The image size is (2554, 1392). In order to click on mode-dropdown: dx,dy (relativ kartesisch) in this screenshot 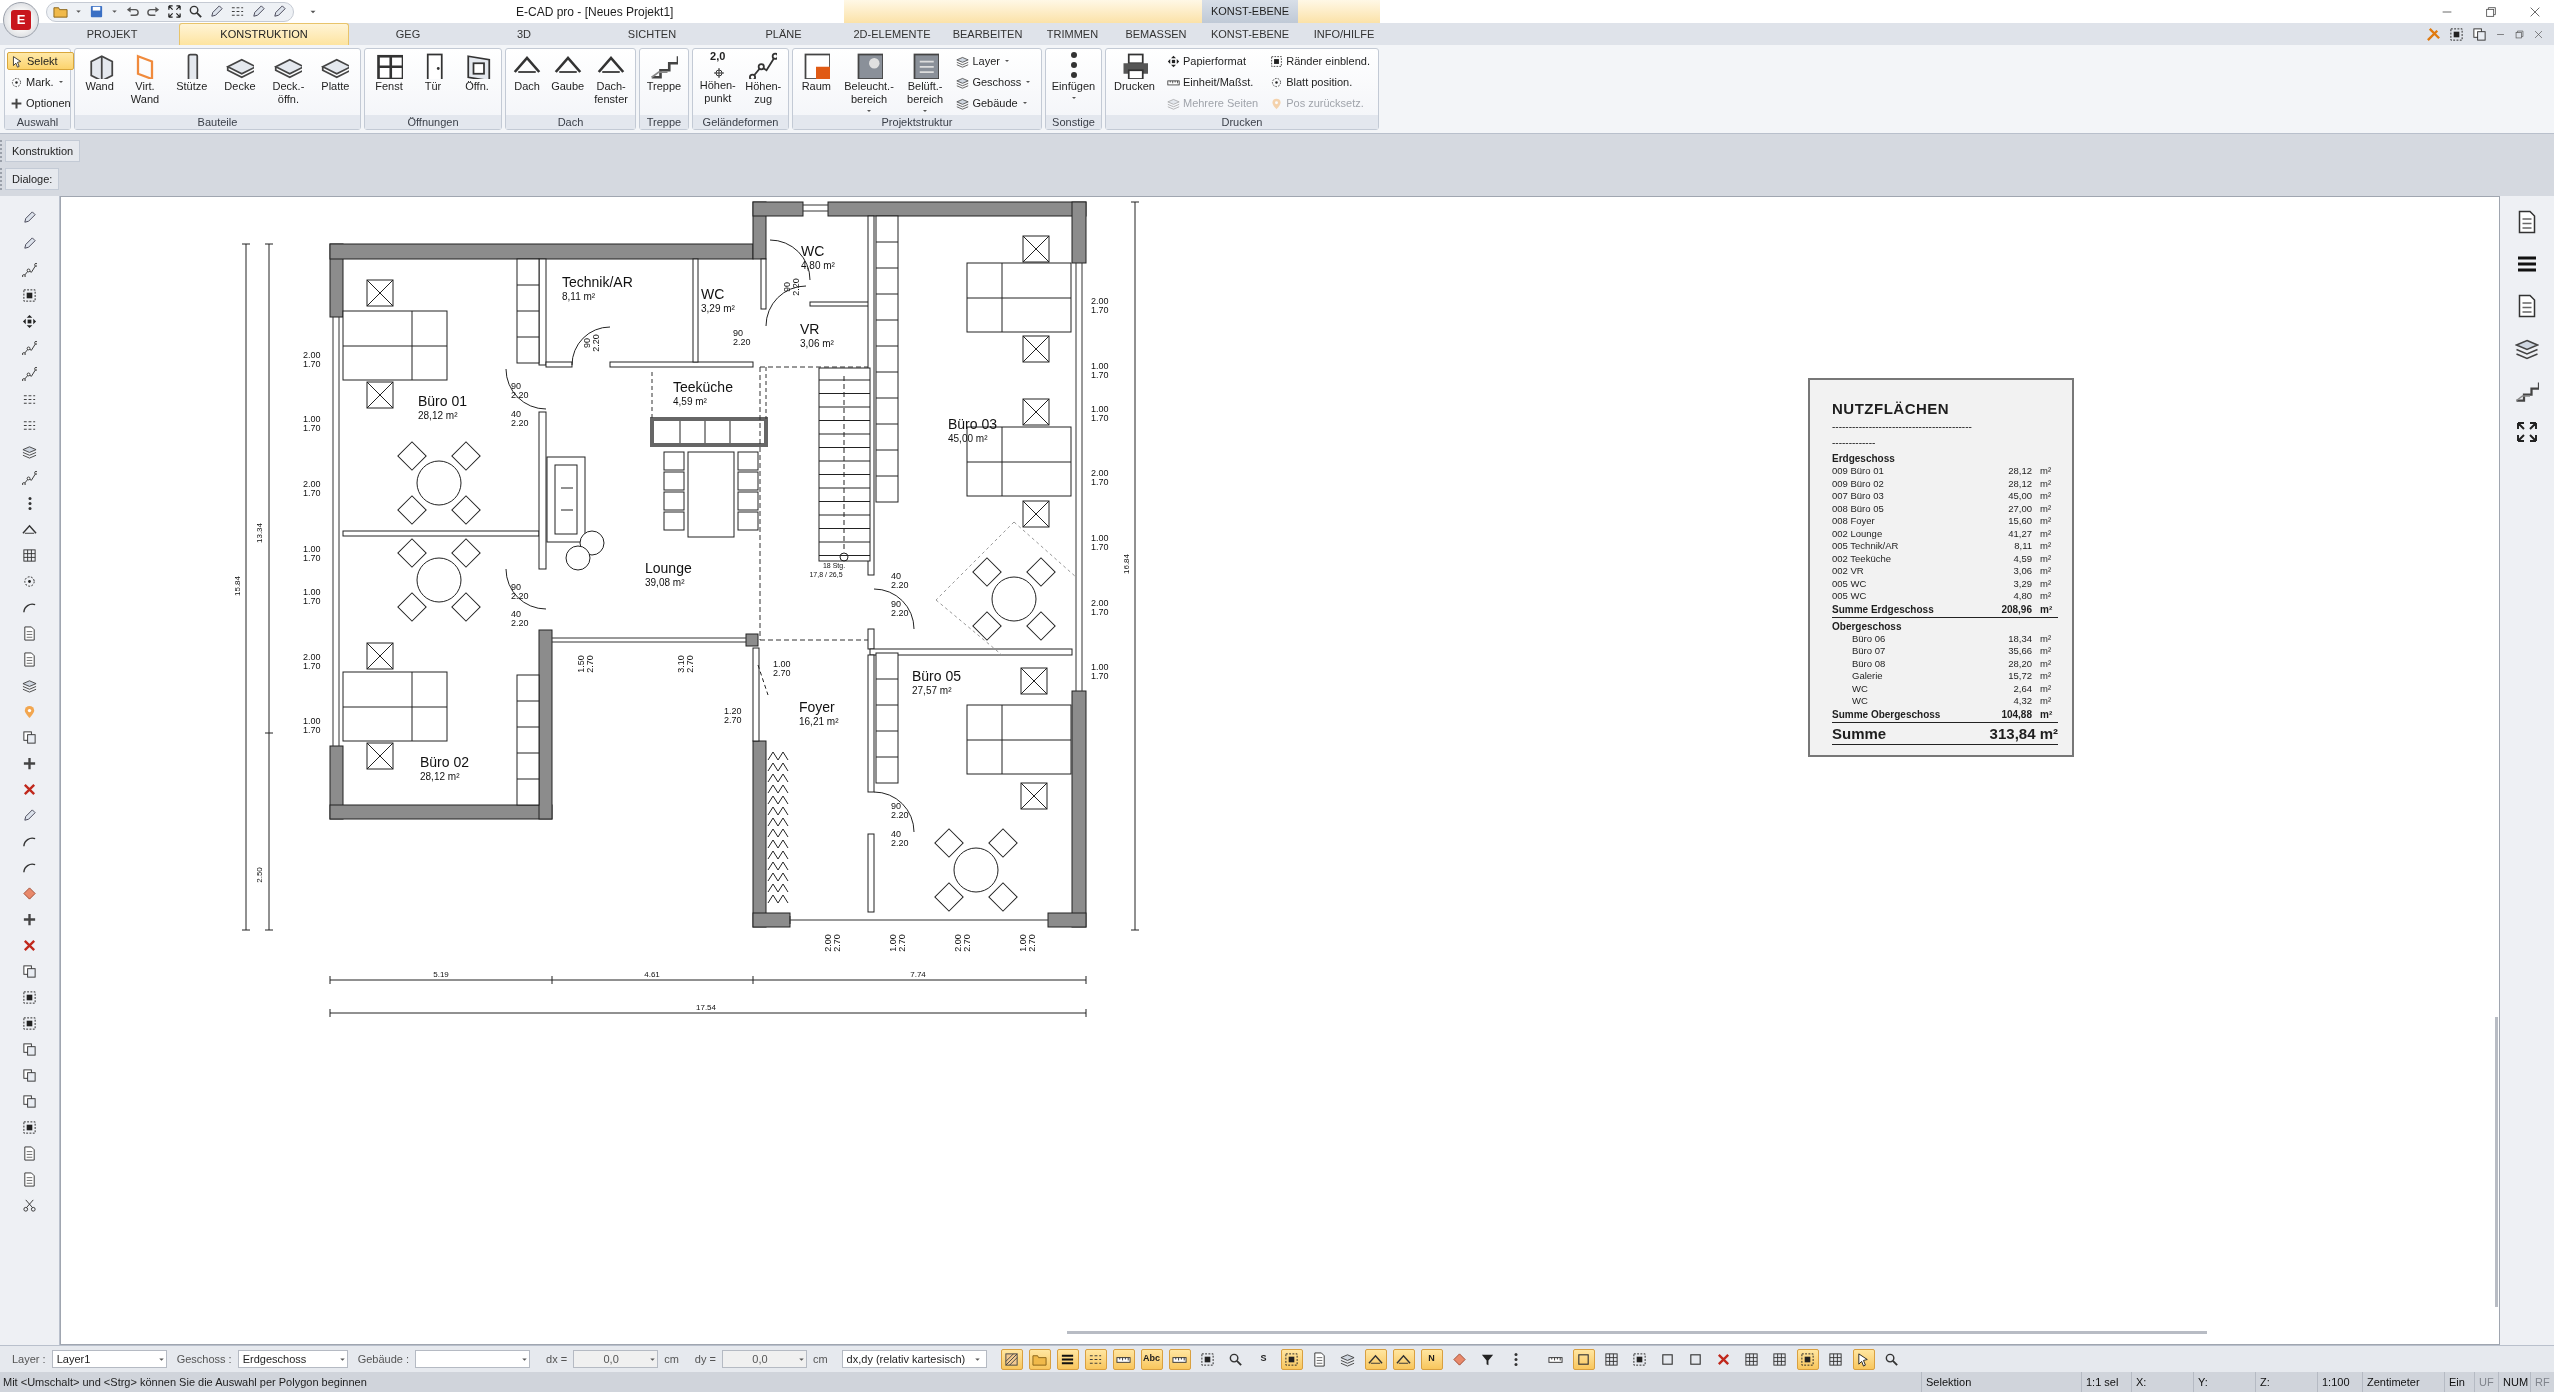, I will do `click(914, 1359)`.